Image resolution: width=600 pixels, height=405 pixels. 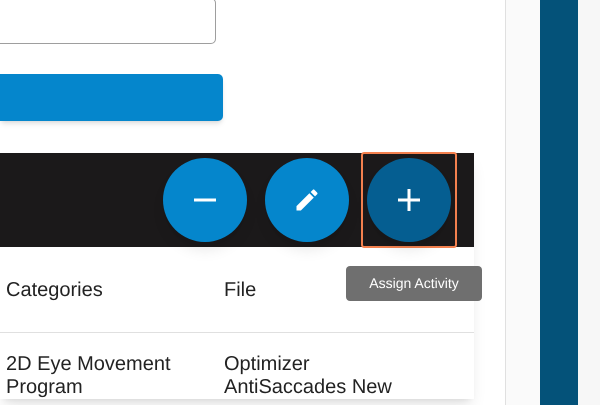 What do you see at coordinates (239, 290) in the screenshot?
I see `column-header: File` at bounding box center [239, 290].